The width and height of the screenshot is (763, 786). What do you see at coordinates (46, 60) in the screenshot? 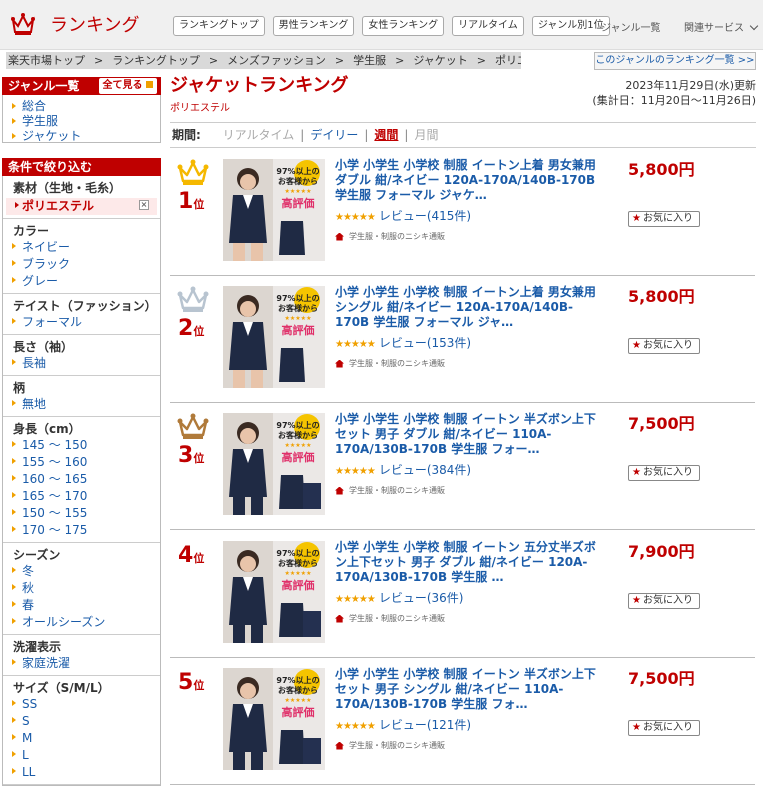
I see `breadcrumb-item: 楽天市場トップ` at bounding box center [46, 60].